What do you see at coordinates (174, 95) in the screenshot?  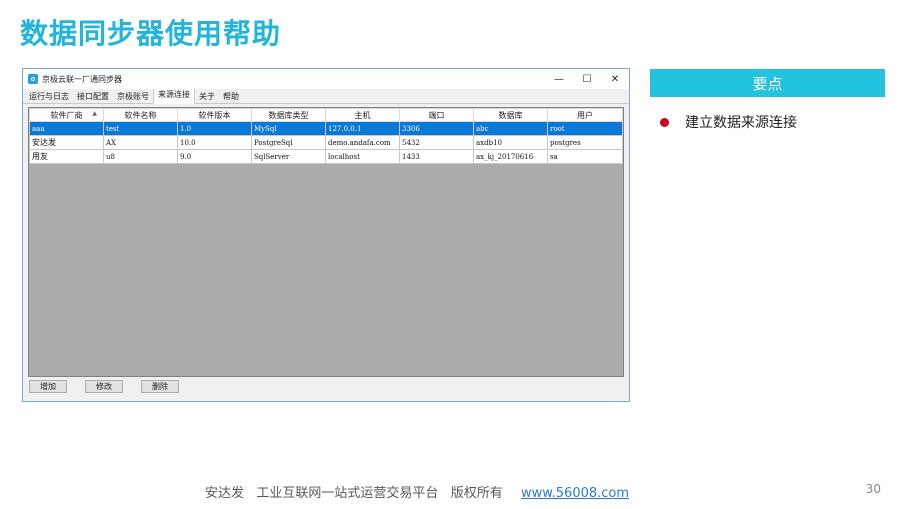 I see `tab-source-connection: 来源连接` at bounding box center [174, 95].